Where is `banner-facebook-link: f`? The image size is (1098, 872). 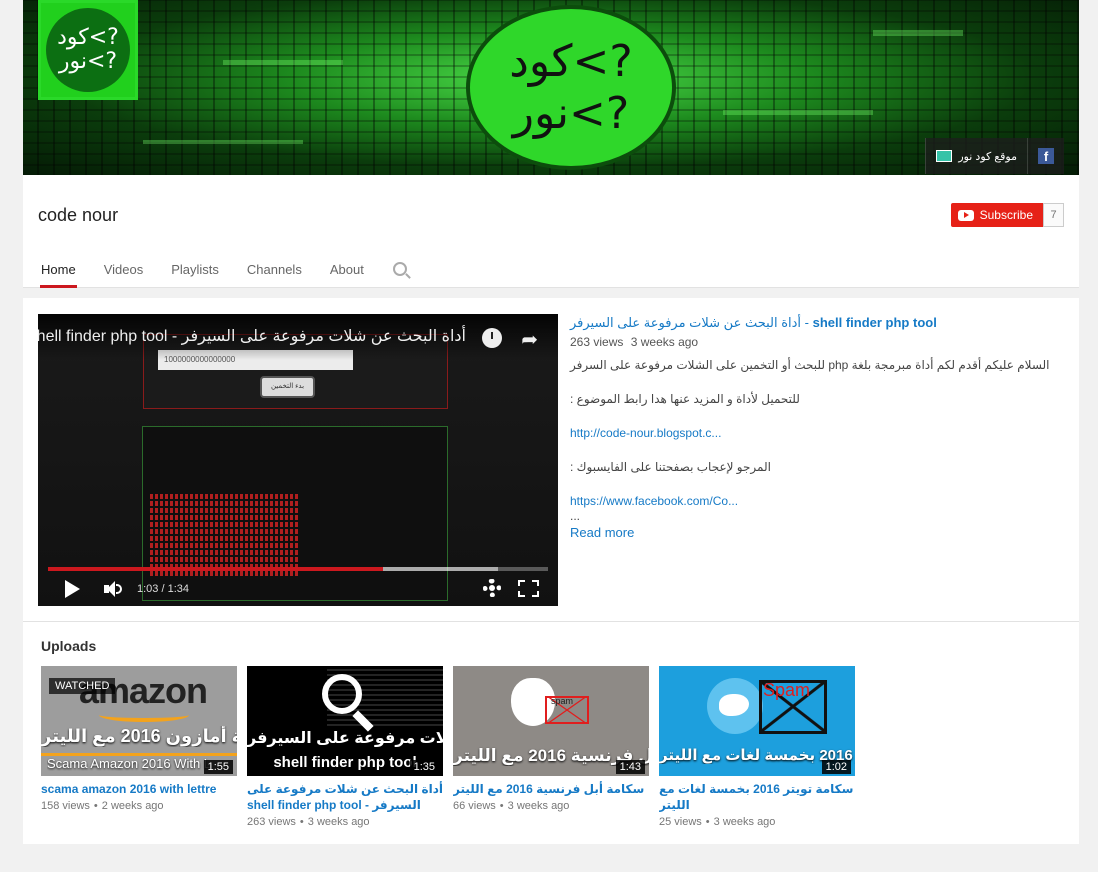 banner-facebook-link: f is located at coordinates (1045, 156).